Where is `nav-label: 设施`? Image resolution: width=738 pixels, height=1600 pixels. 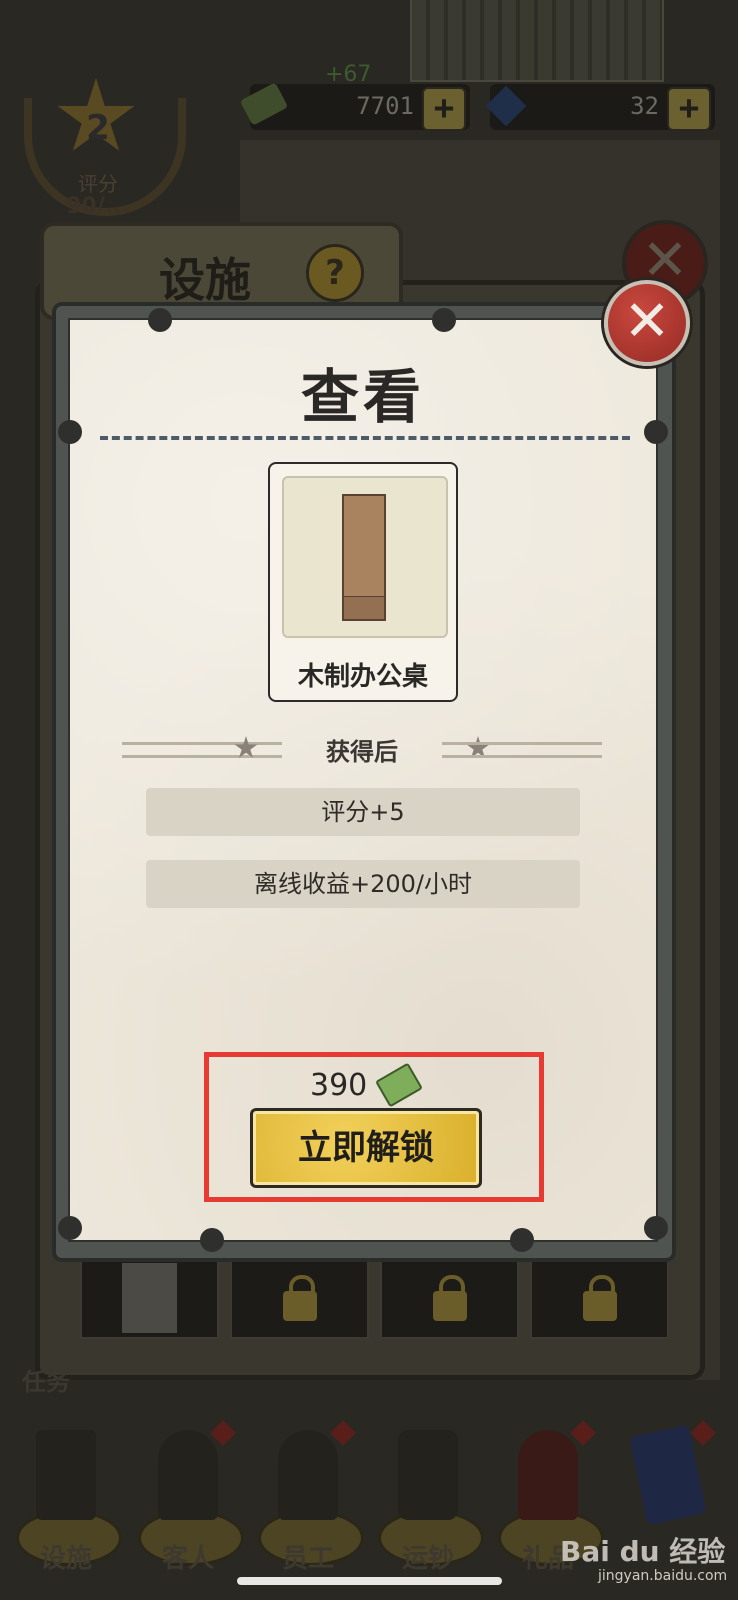
nav-label: 设施 is located at coordinates (65, 1559).